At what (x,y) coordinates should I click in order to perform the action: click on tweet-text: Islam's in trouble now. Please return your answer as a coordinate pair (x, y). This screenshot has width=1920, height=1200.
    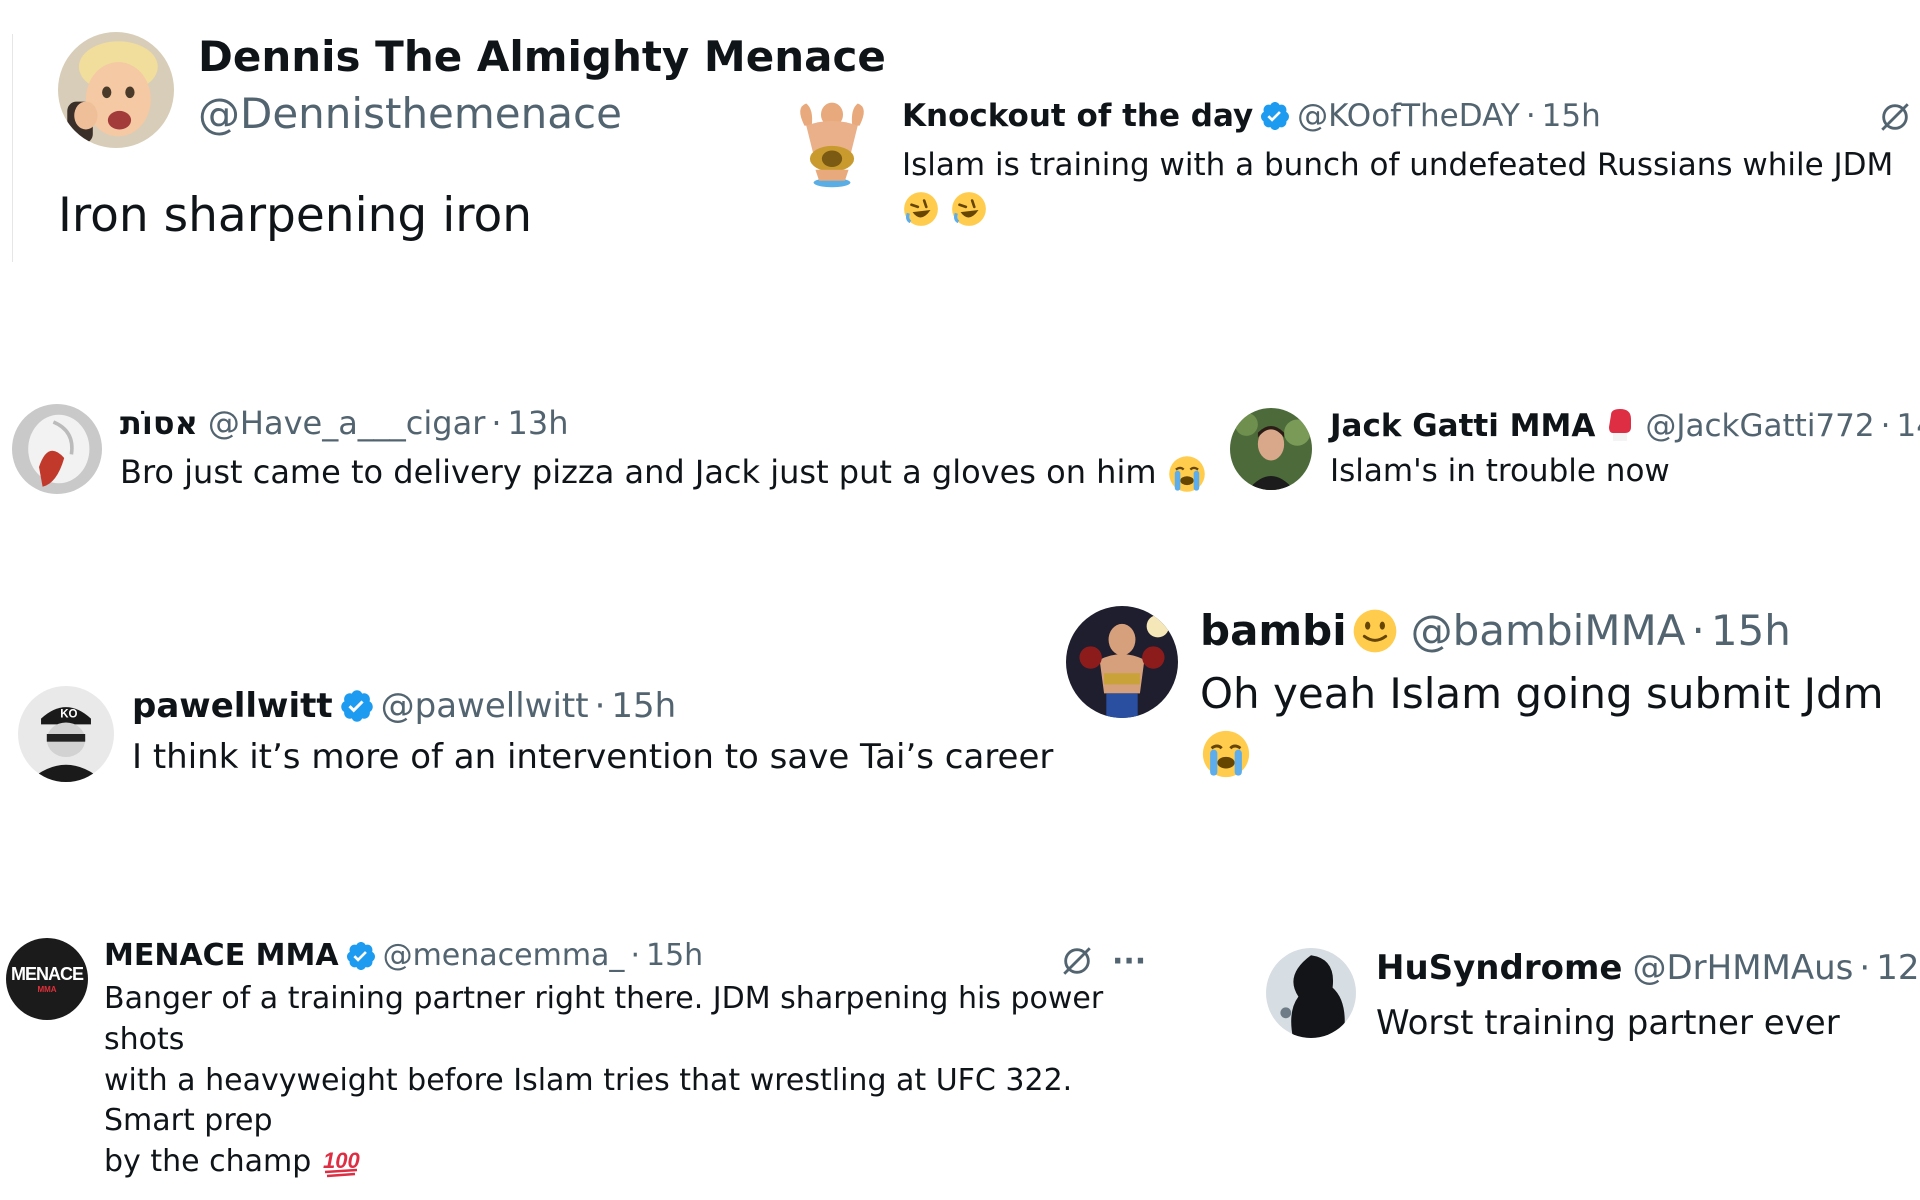
    Looking at the image, I should click on (1500, 471).